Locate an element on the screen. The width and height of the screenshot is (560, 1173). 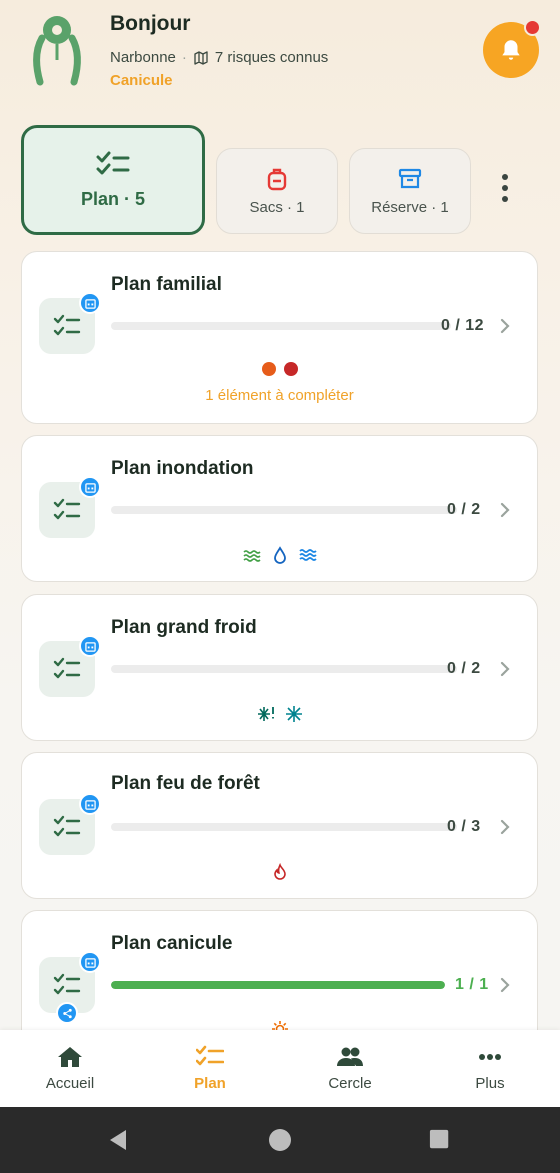
water-drop-icon is located at coordinates (279, 555).